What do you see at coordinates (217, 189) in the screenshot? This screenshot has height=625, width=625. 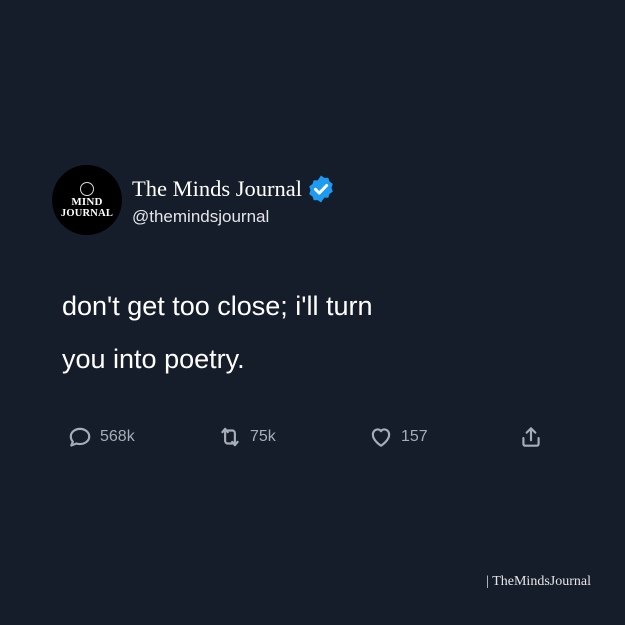 I see `display-name: The Minds Journal` at bounding box center [217, 189].